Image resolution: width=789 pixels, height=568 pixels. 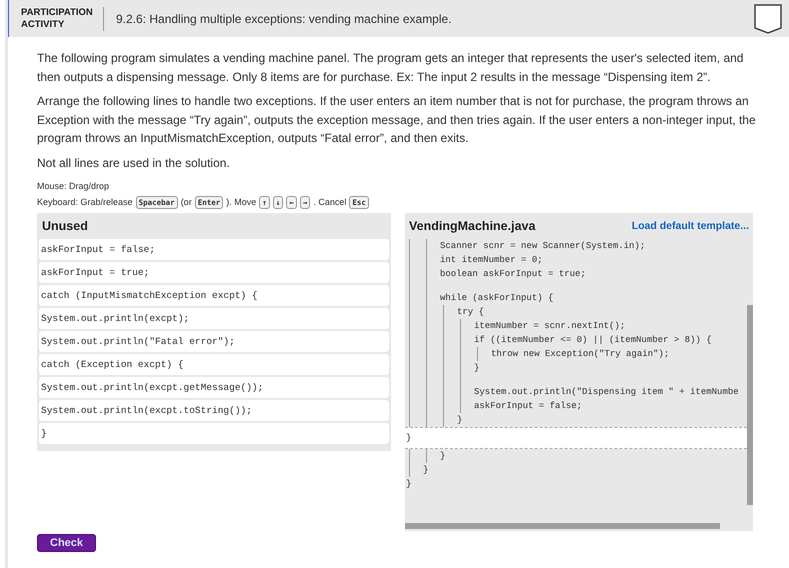 What do you see at coordinates (214, 295) in the screenshot?
I see `code-tile: catch (InputMismatchException excpt) {` at bounding box center [214, 295].